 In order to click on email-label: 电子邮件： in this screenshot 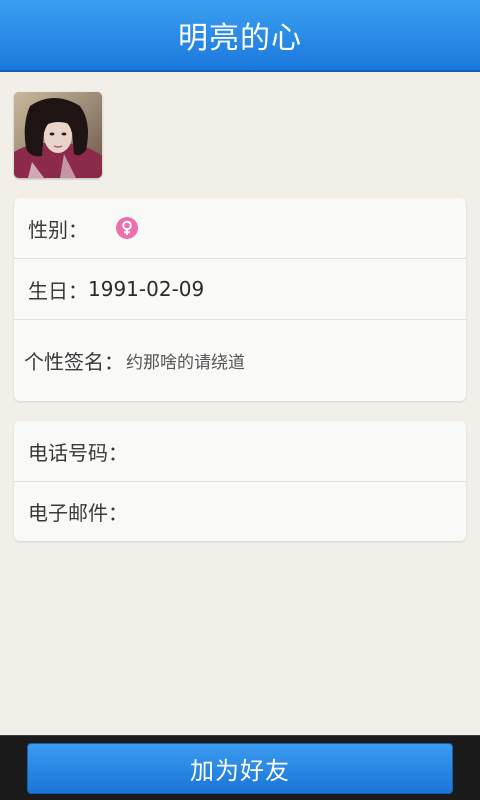, I will do `click(78, 513)`.